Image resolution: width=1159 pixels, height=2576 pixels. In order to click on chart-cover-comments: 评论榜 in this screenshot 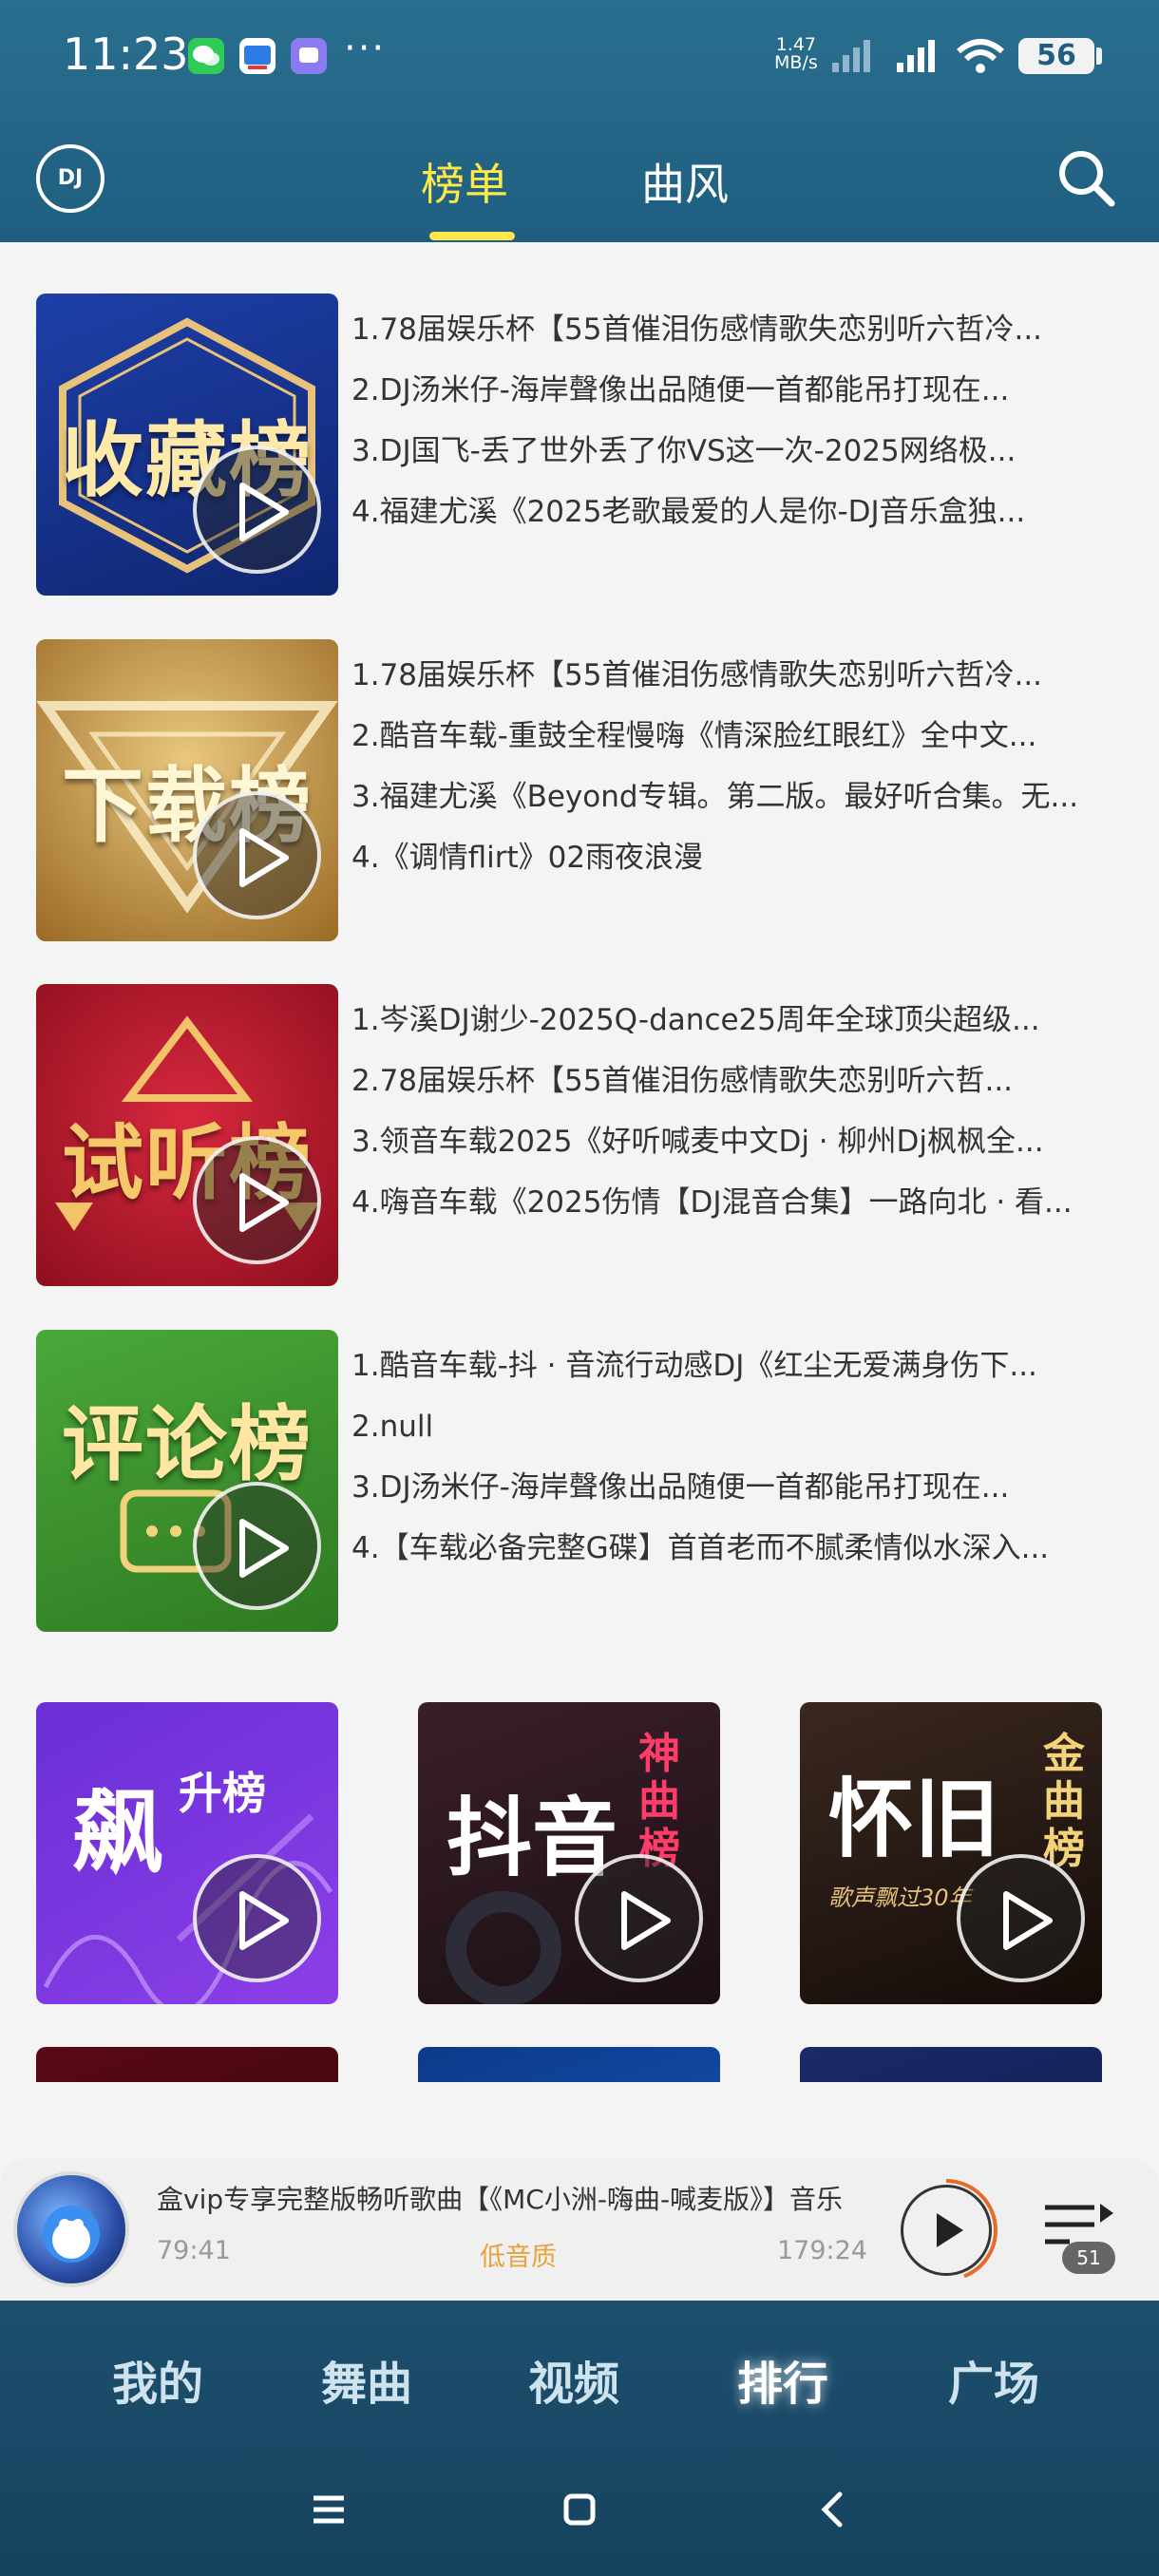, I will do `click(187, 1481)`.